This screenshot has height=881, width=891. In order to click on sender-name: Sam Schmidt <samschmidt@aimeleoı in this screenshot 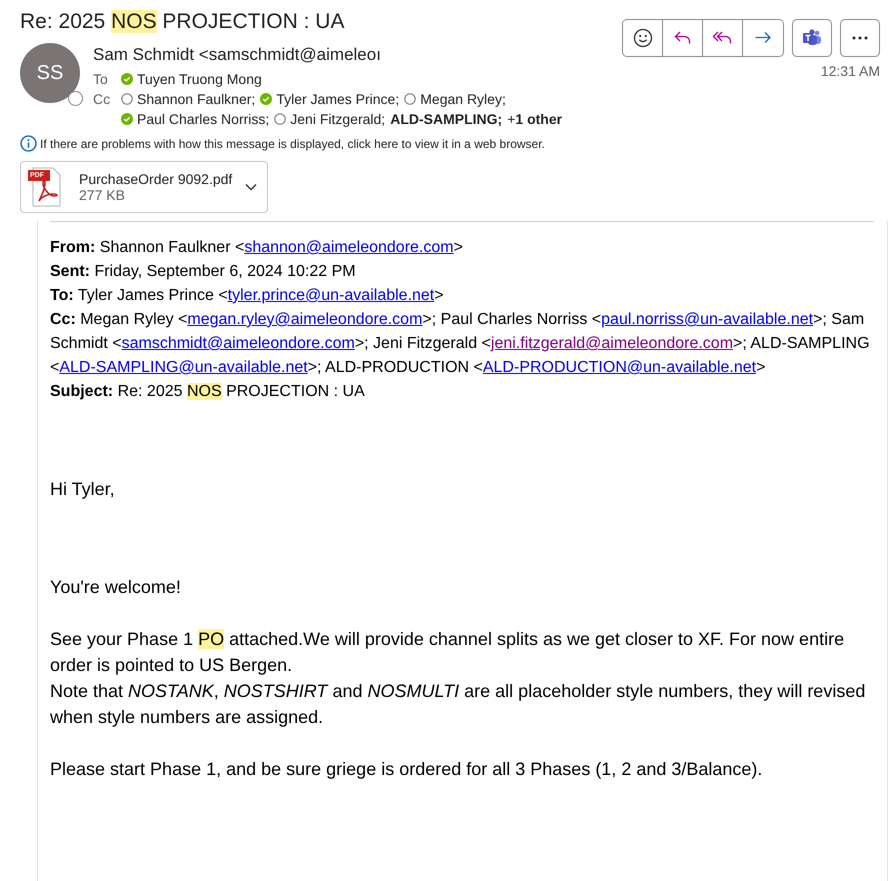, I will do `click(268, 57)`.